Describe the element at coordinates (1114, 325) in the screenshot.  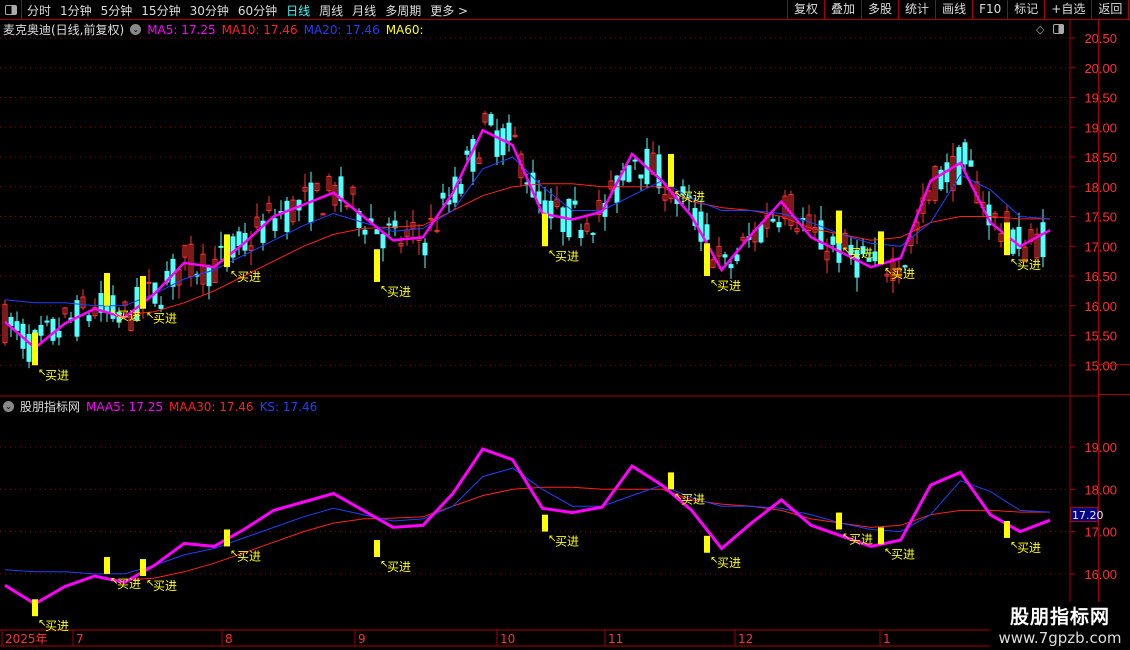
I see `right-info-strip` at that location.